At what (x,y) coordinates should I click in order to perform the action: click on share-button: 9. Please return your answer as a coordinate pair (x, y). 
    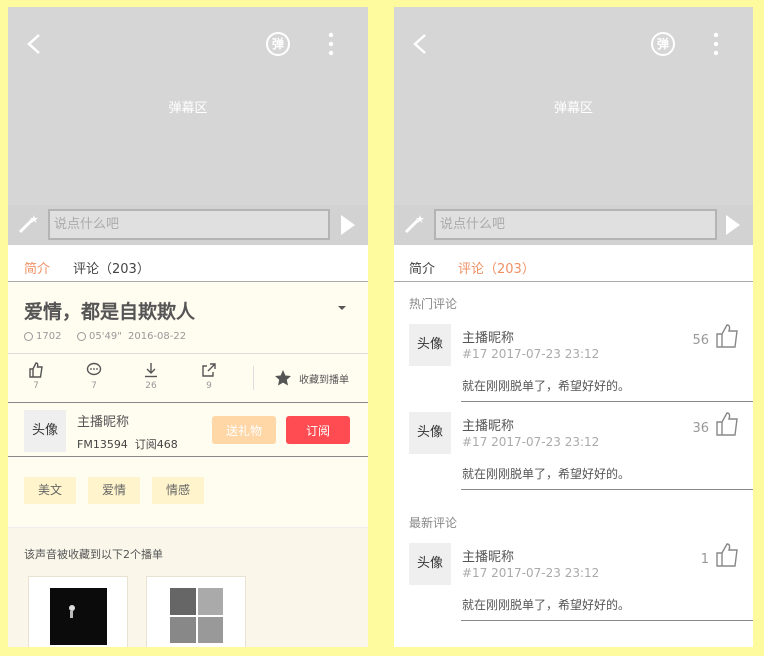
    Looking at the image, I should click on (209, 376).